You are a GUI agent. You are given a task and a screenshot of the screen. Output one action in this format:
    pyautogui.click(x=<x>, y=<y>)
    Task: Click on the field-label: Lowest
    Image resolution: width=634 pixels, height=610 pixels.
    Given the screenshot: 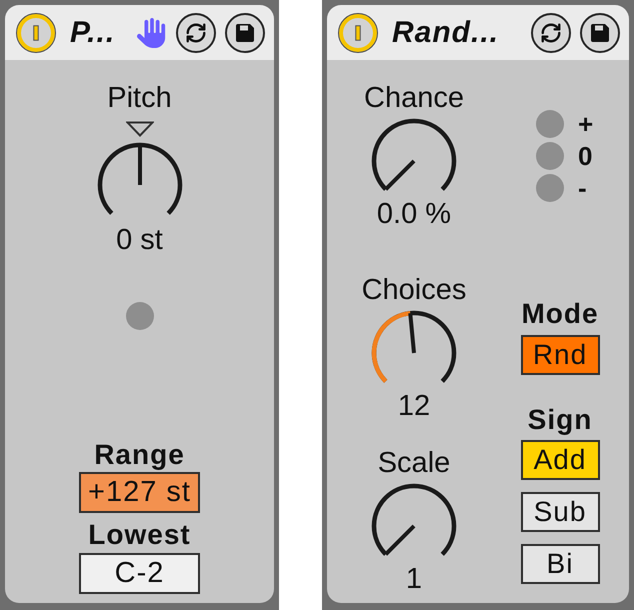 What is the action you would take?
    pyautogui.click(x=139, y=535)
    